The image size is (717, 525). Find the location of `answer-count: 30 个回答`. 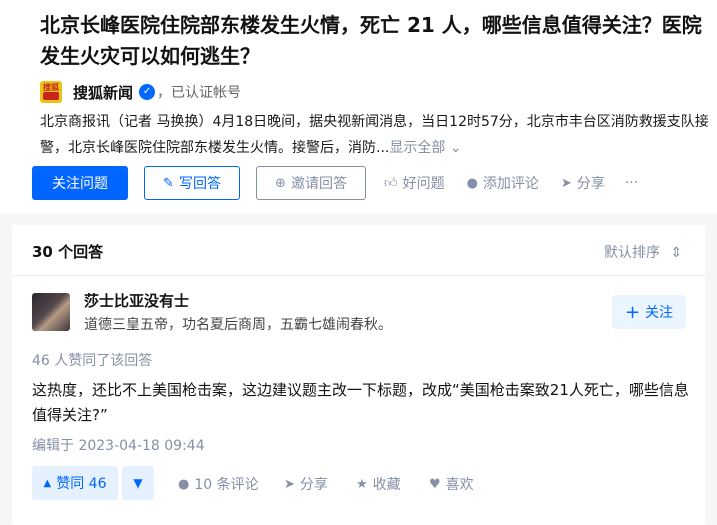

answer-count: 30 个回答 is located at coordinates (68, 252).